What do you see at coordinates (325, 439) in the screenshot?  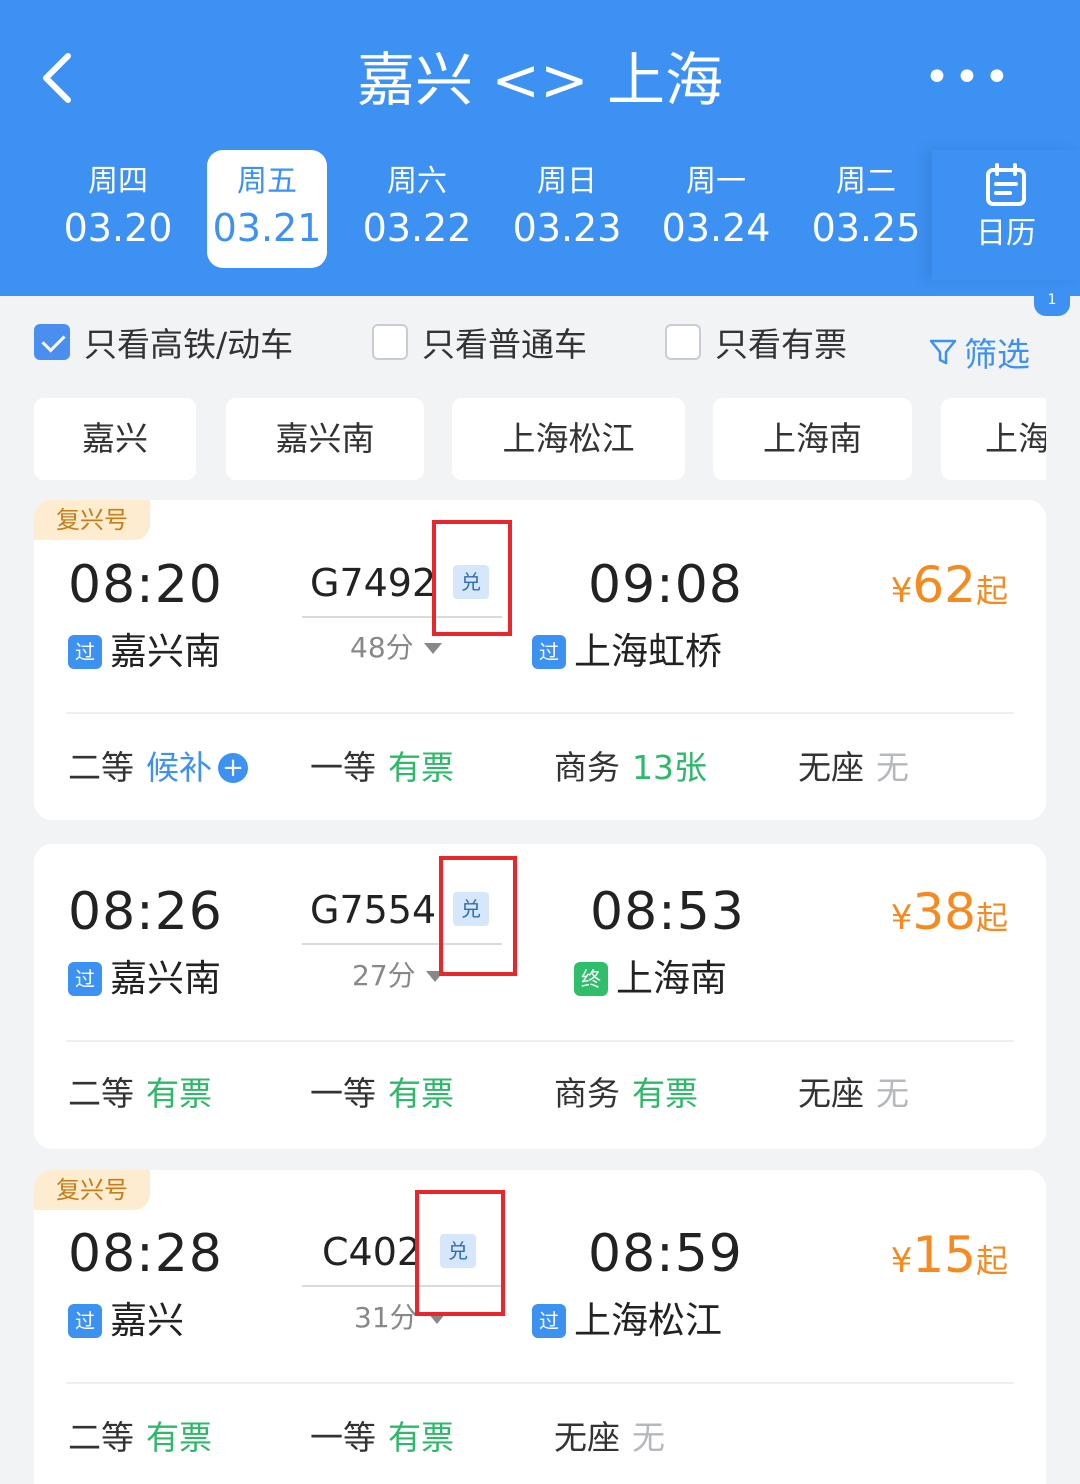 I see `station-tab-jiaxingnan: 嘉兴南` at bounding box center [325, 439].